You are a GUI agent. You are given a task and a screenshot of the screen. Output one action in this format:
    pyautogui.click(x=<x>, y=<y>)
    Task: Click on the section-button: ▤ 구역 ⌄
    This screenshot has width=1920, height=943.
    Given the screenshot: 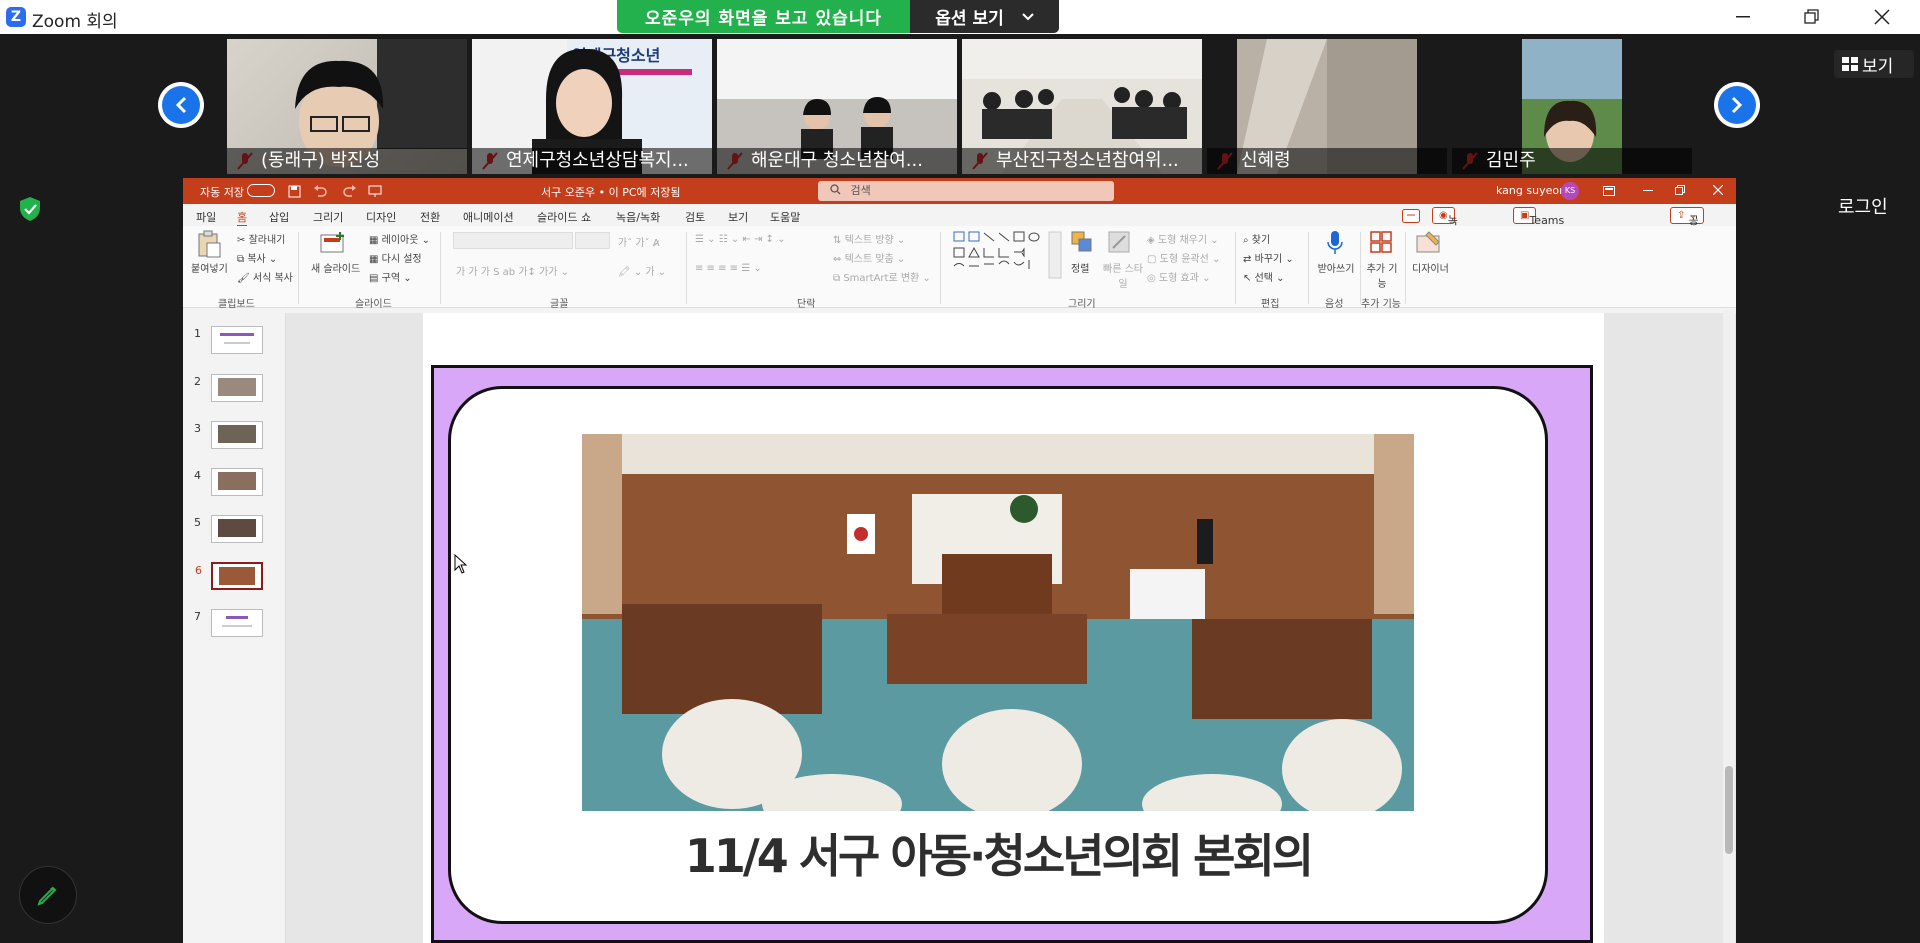 What is the action you would take?
    pyautogui.click(x=390, y=276)
    